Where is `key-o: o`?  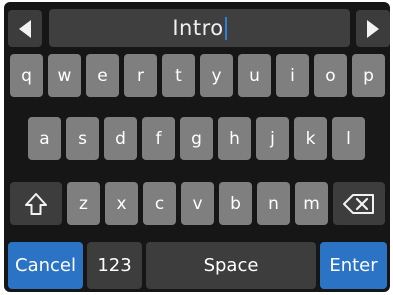 key-o: o is located at coordinates (330, 75).